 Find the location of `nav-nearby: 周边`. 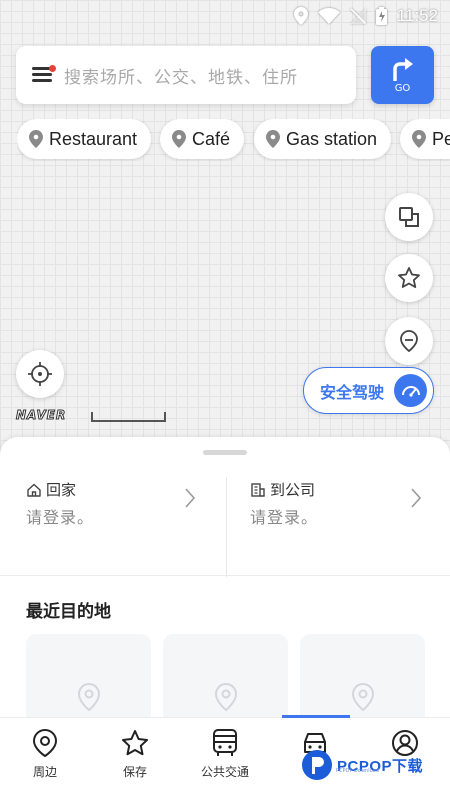

nav-nearby: 周边 is located at coordinates (45, 754).